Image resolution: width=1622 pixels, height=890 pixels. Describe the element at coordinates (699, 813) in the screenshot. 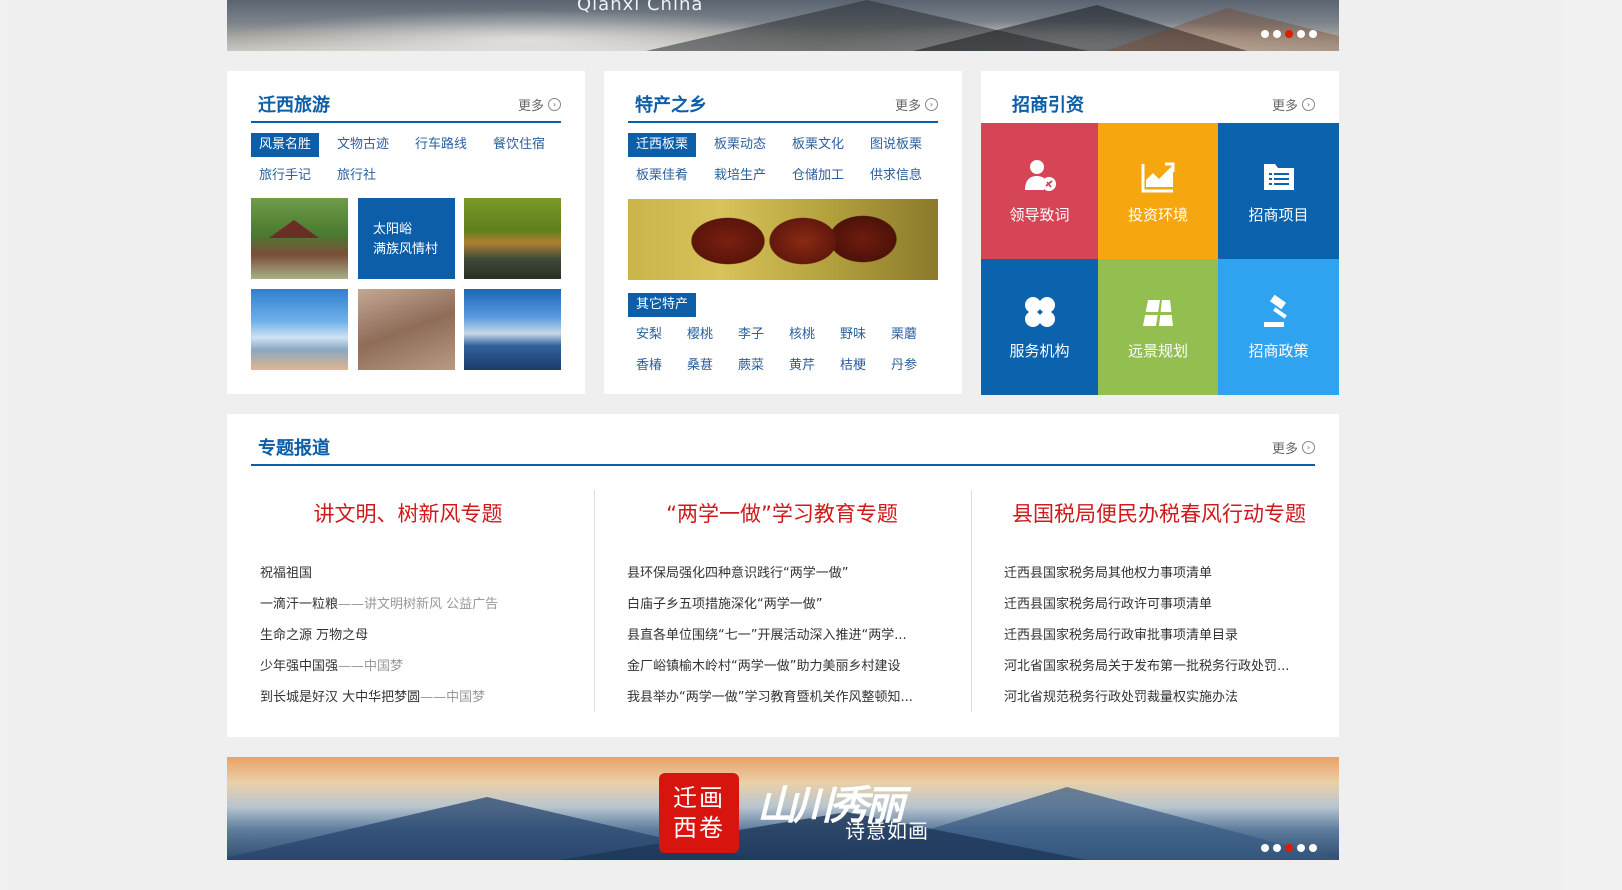

I see `seal-stamp: 迁画 西卷` at that location.